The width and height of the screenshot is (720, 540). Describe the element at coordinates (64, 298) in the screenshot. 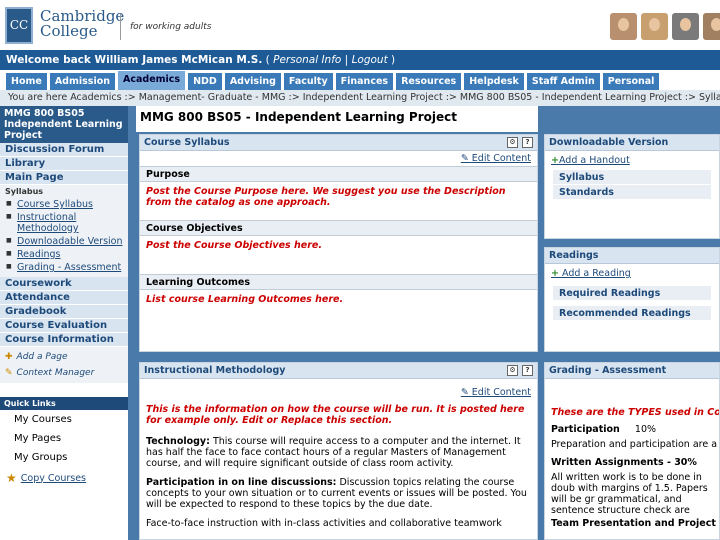

I see `sidebar-item-attendance: Attendance` at that location.